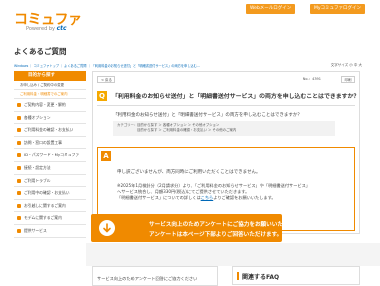  I want to click on related-faq: 関連するFAQ, so click(296, 275).